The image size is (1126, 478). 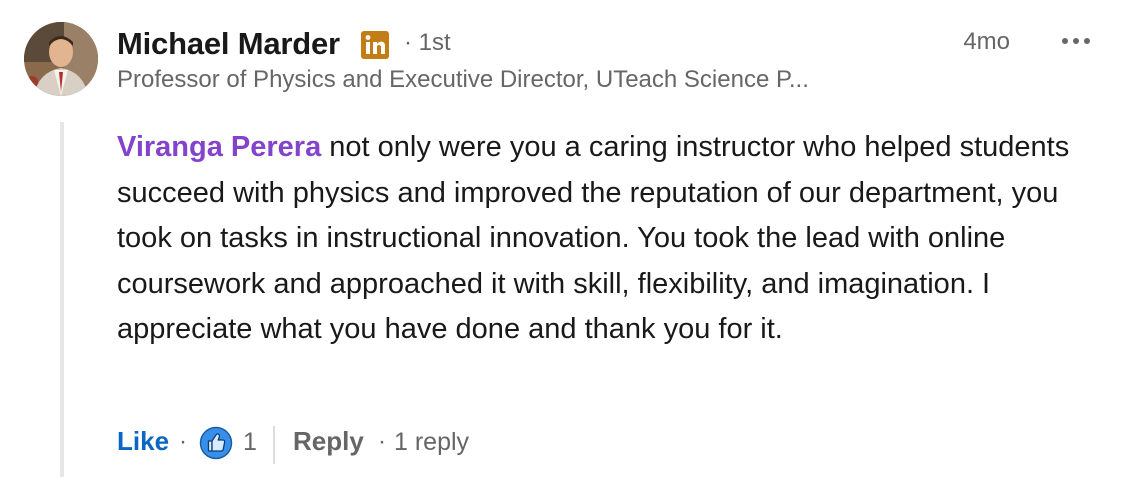 I want to click on mention-link: Viranga Perera, so click(x=219, y=147).